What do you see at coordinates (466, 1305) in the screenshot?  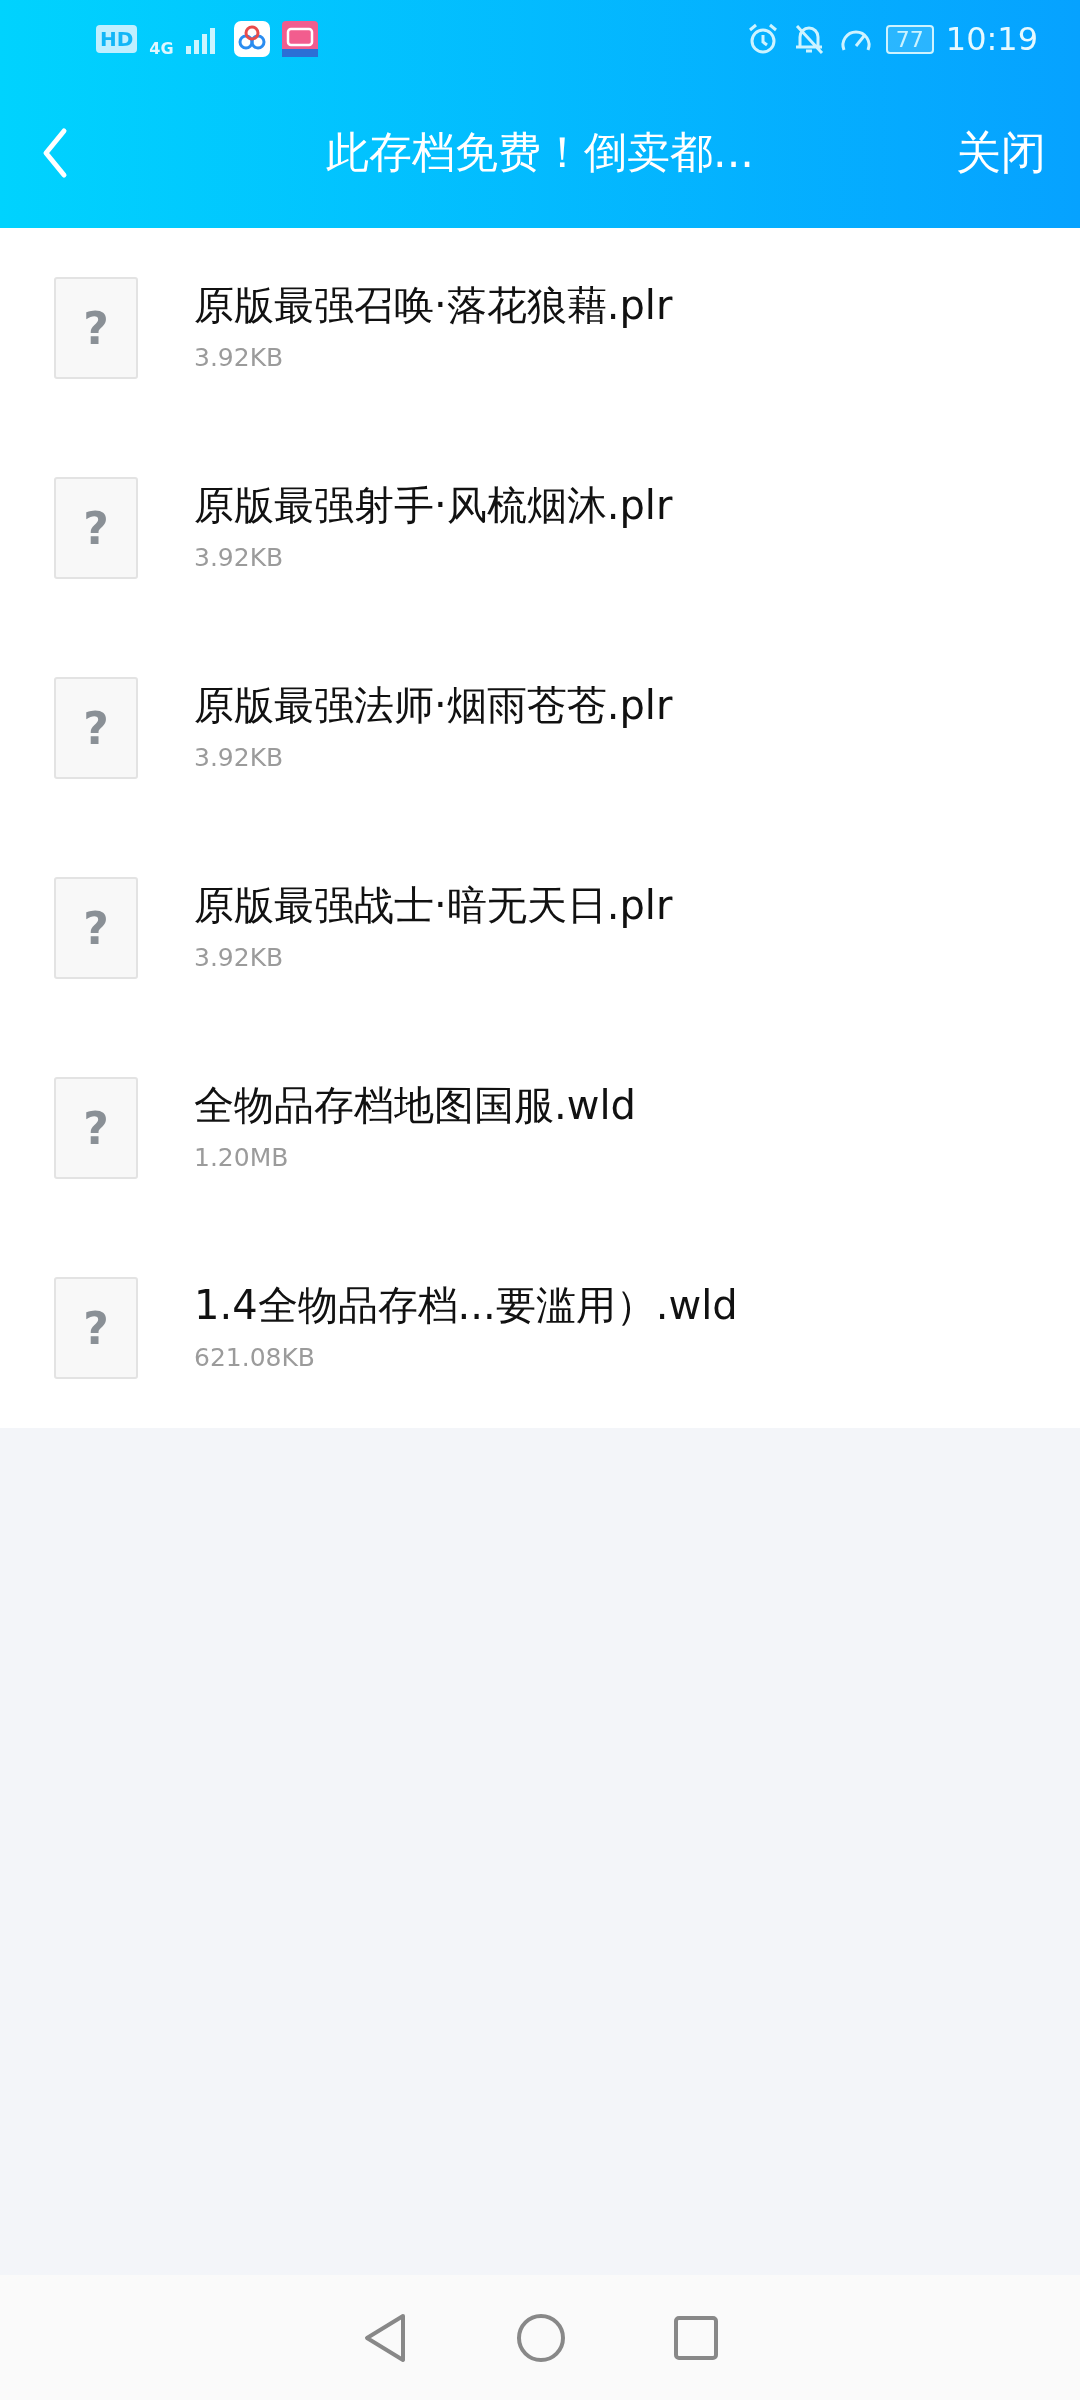 I see `file-name: 1.4全物品存档...要滥用）.wld` at bounding box center [466, 1305].